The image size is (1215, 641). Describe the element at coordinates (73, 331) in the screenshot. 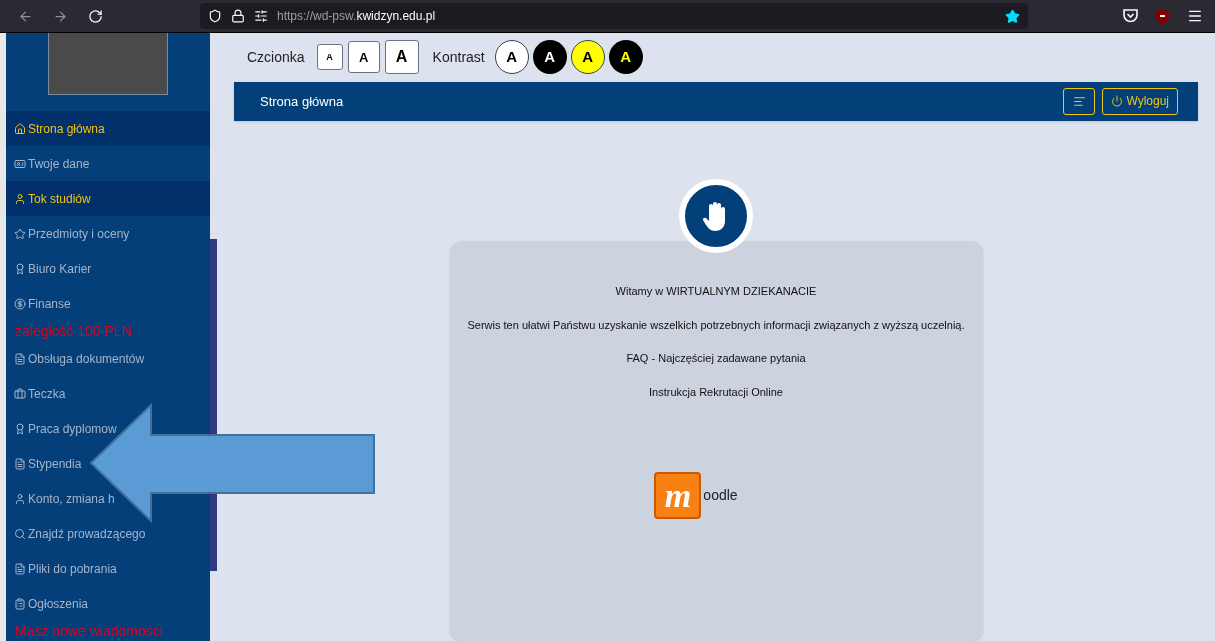

I see `notice-text: zaległość 100 PLN` at that location.